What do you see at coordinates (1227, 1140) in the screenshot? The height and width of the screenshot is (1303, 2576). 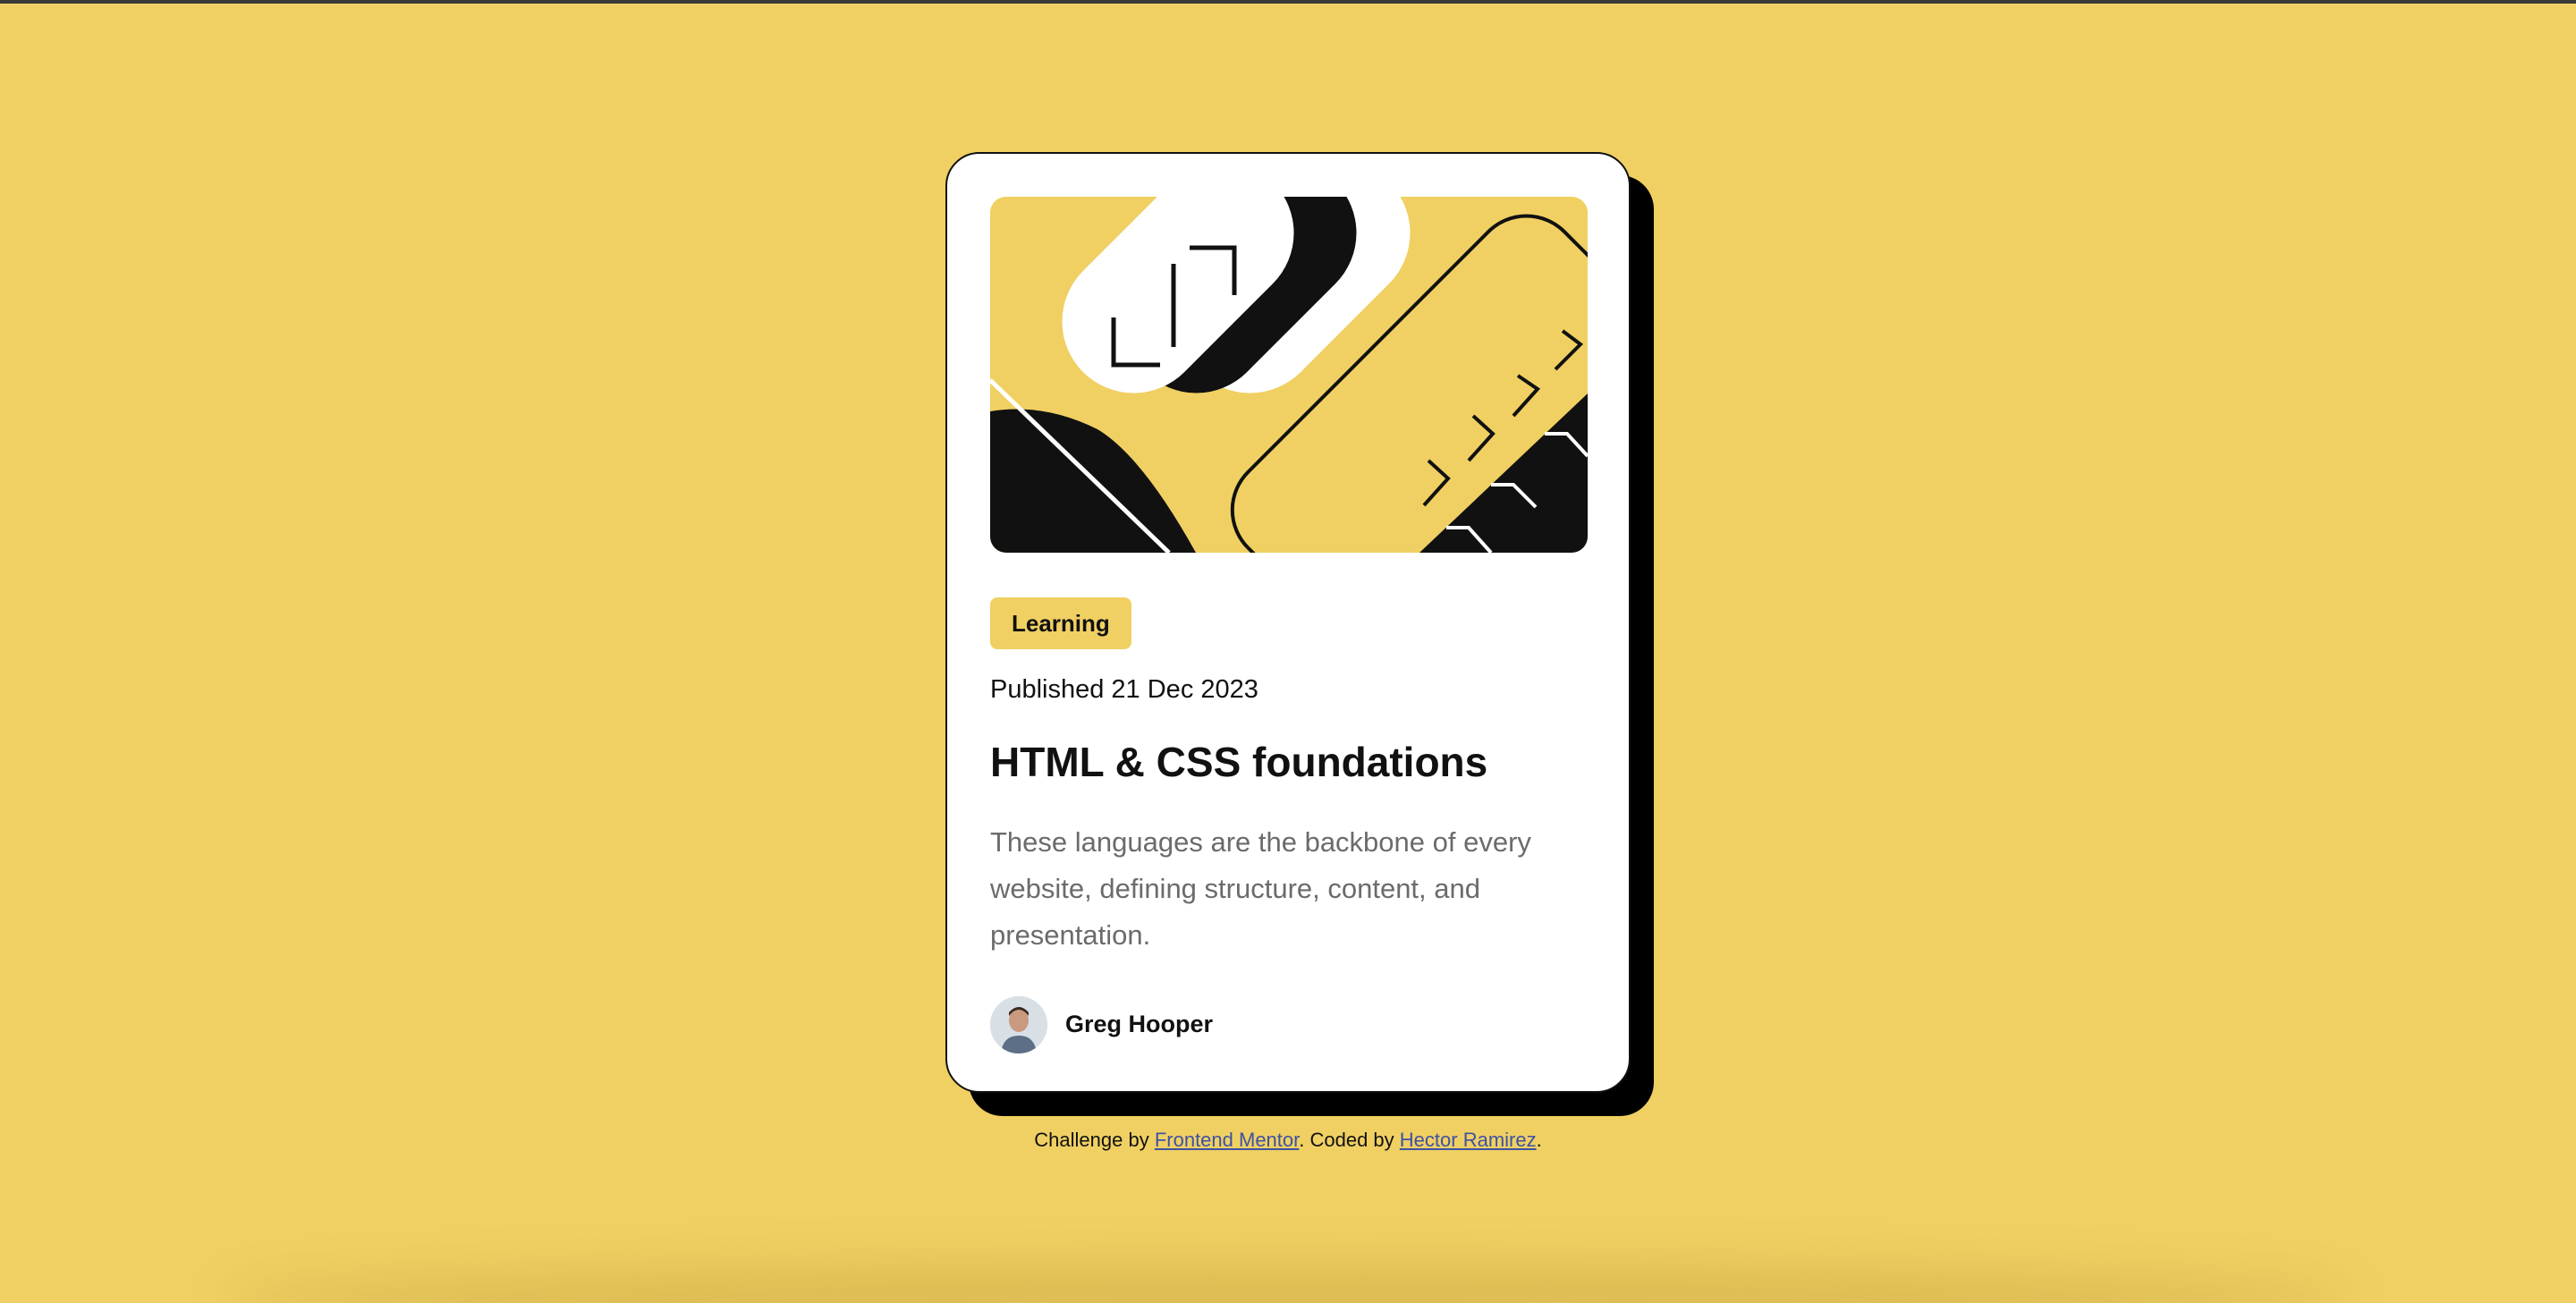 I see `frontend-mentor-link: Frontend Mentor` at bounding box center [1227, 1140].